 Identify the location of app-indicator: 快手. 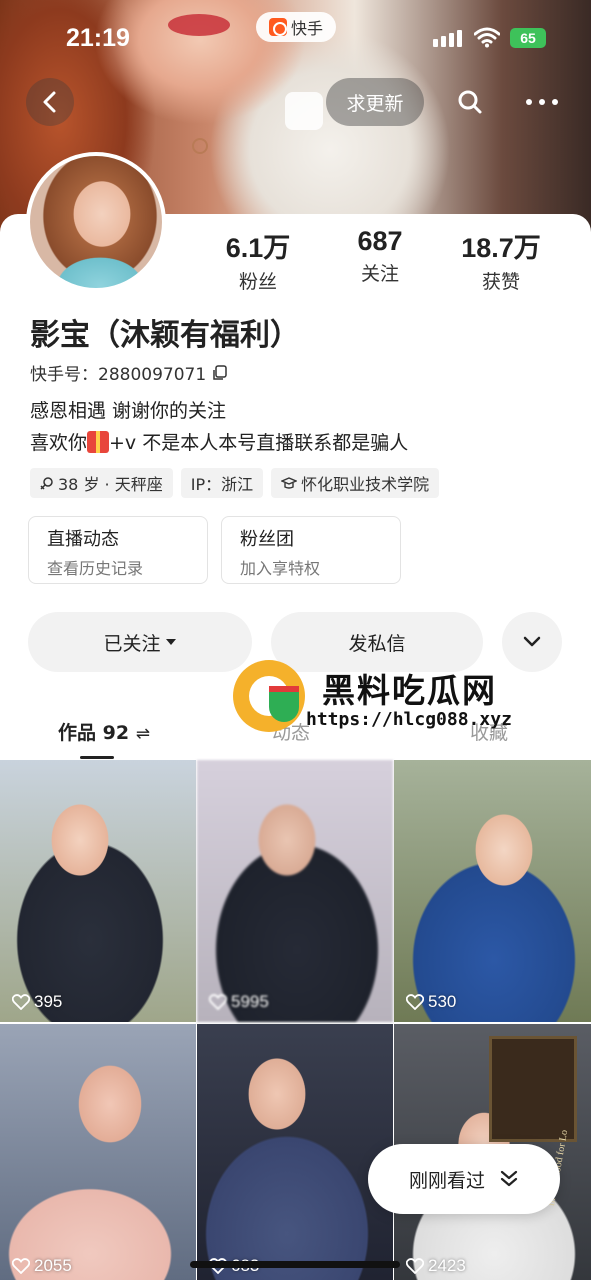
(296, 27).